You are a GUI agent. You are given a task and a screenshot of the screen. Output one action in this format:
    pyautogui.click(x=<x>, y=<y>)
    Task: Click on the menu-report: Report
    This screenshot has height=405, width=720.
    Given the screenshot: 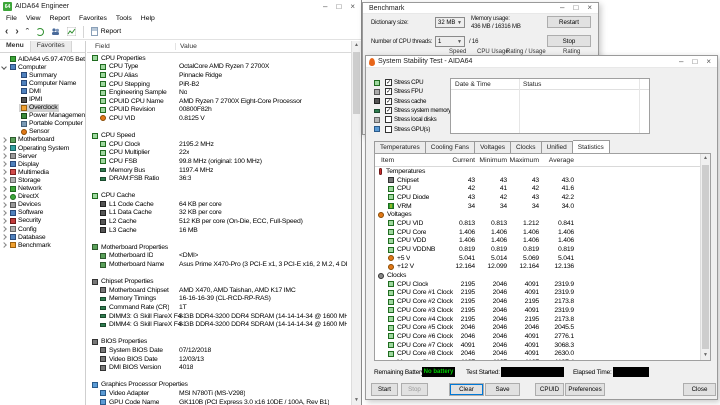 What is the action you would take?
    pyautogui.click(x=60, y=18)
    